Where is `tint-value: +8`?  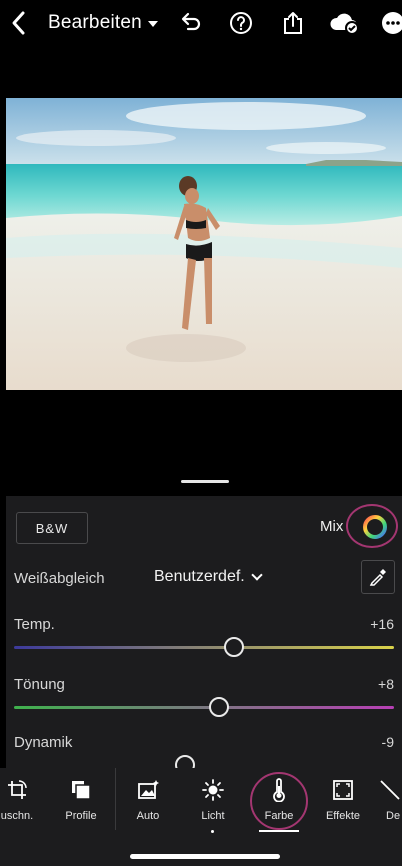
tint-value: +8 is located at coordinates (386, 684).